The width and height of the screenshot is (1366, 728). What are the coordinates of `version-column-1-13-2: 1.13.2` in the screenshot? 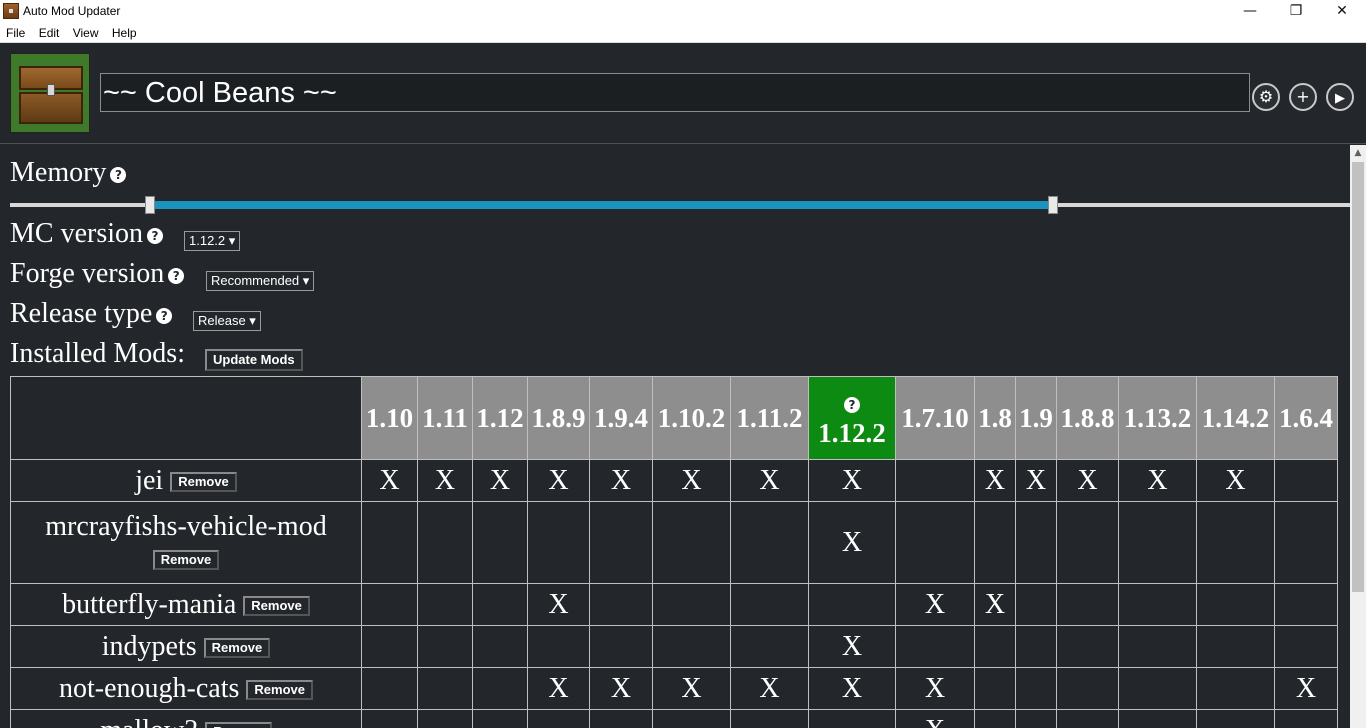 It's located at (1157, 418).